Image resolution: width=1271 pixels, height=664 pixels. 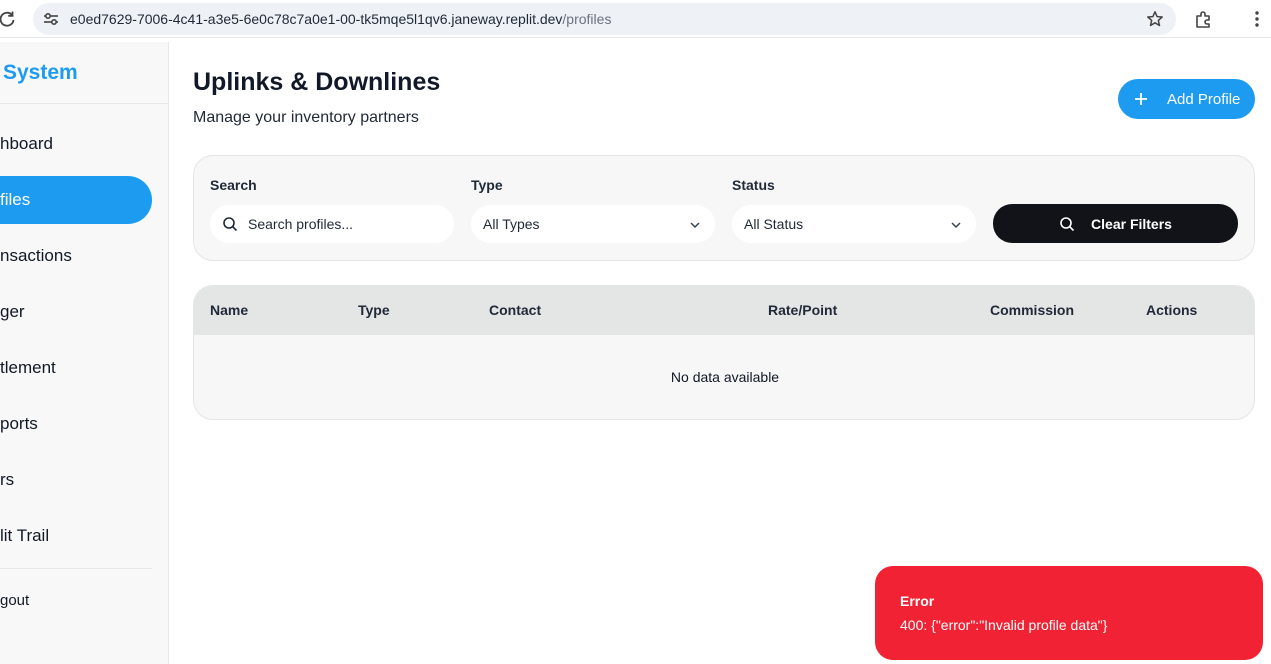 What do you see at coordinates (76, 200) in the screenshot?
I see `sidebar-item-profiles: files` at bounding box center [76, 200].